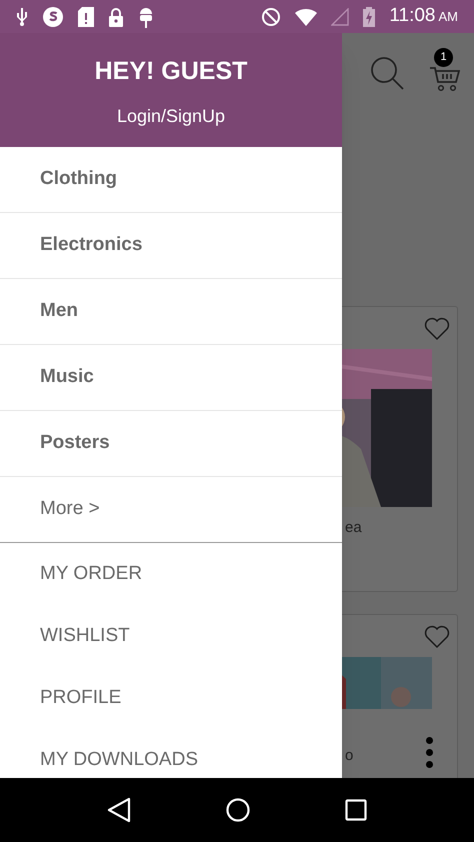 This screenshot has height=842, width=474. I want to click on product-title: o, so click(349, 756).